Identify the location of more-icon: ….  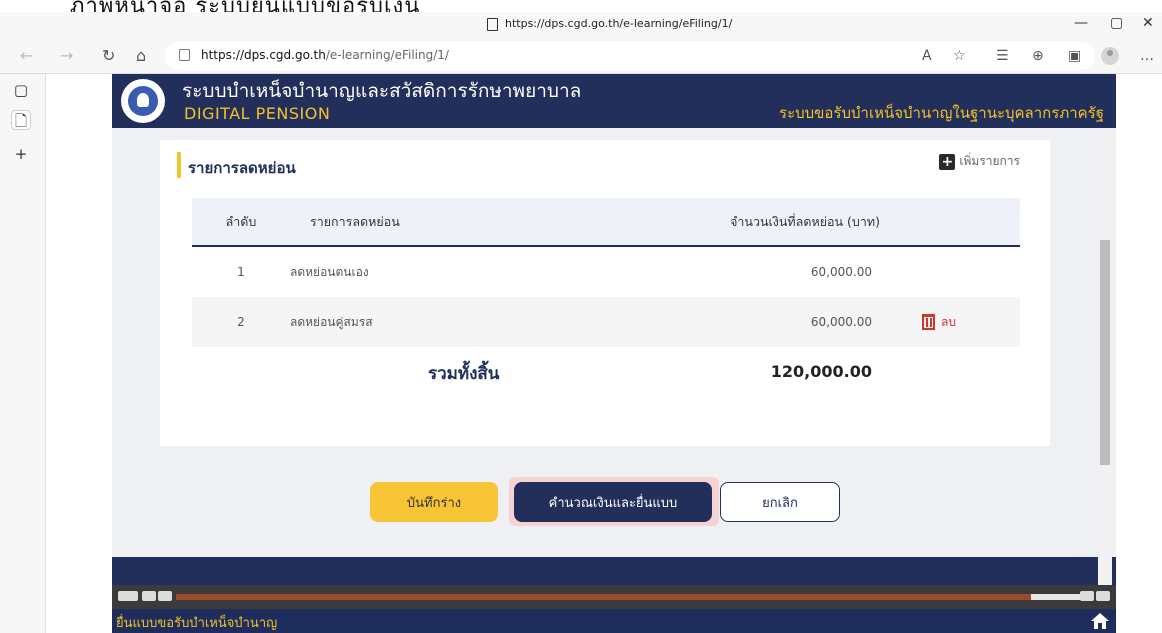
(1147, 56).